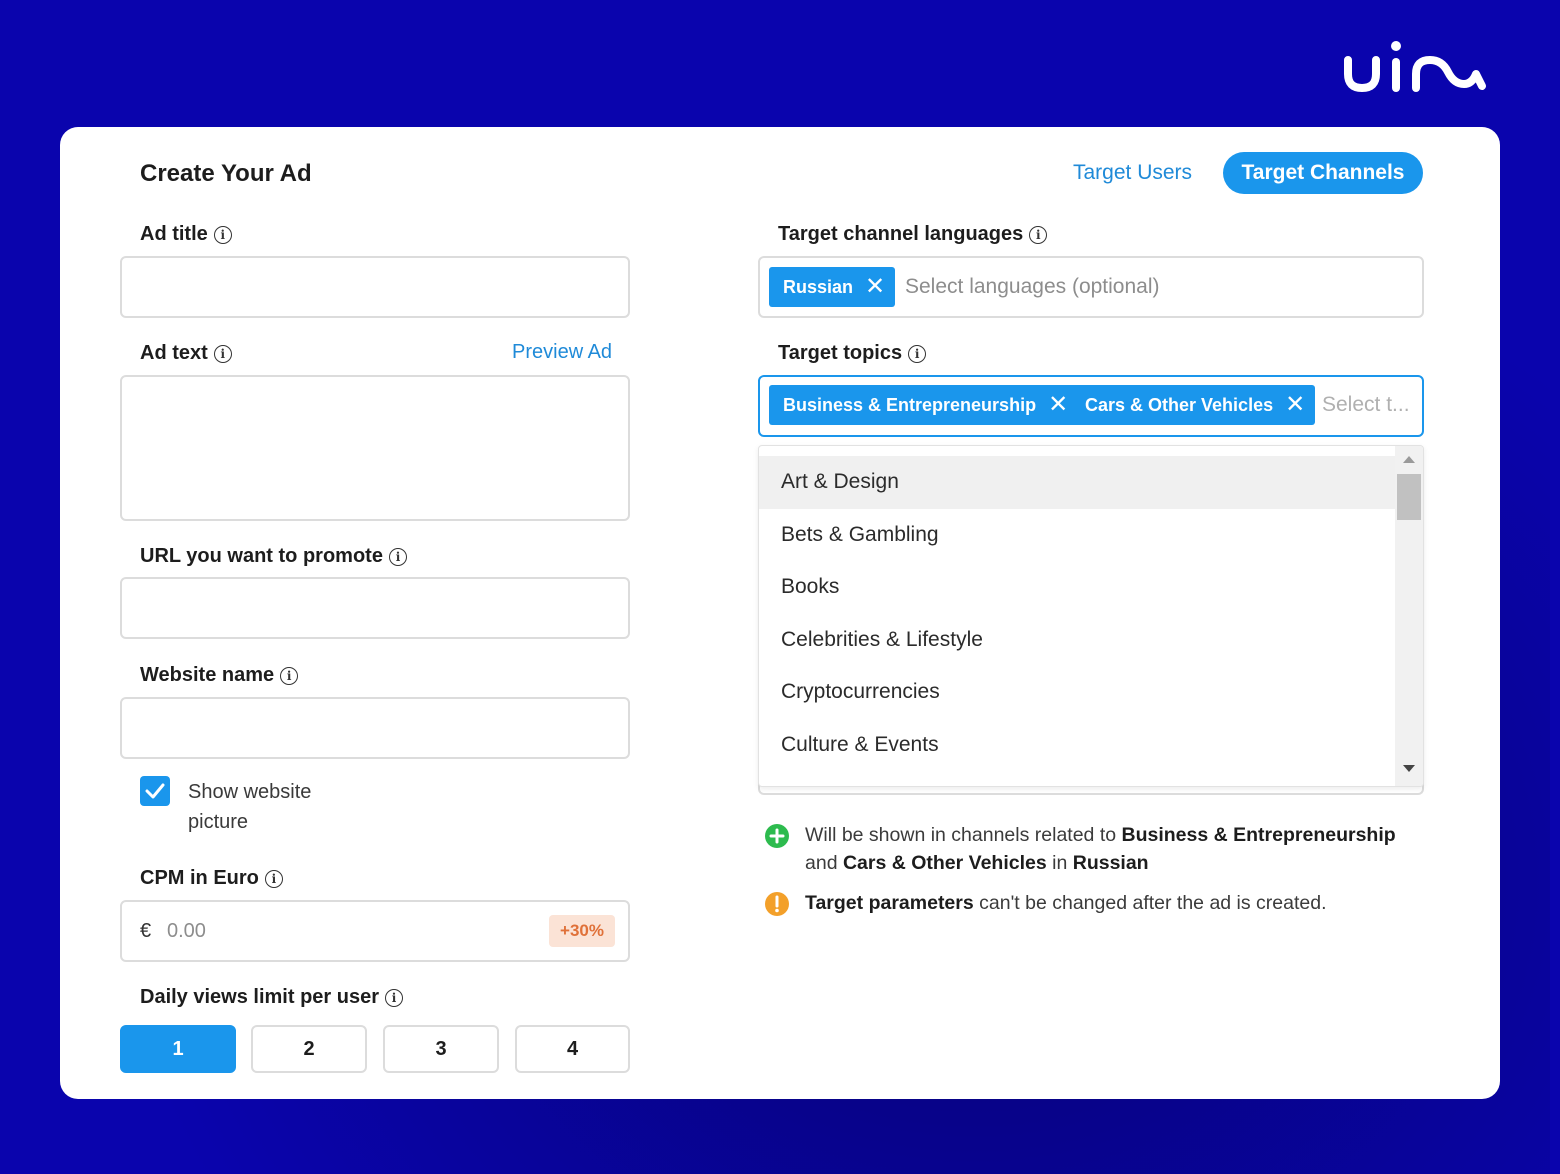  What do you see at coordinates (1078, 535) in the screenshot?
I see `topic-option-bets-gambling: Bets & Gambling` at bounding box center [1078, 535].